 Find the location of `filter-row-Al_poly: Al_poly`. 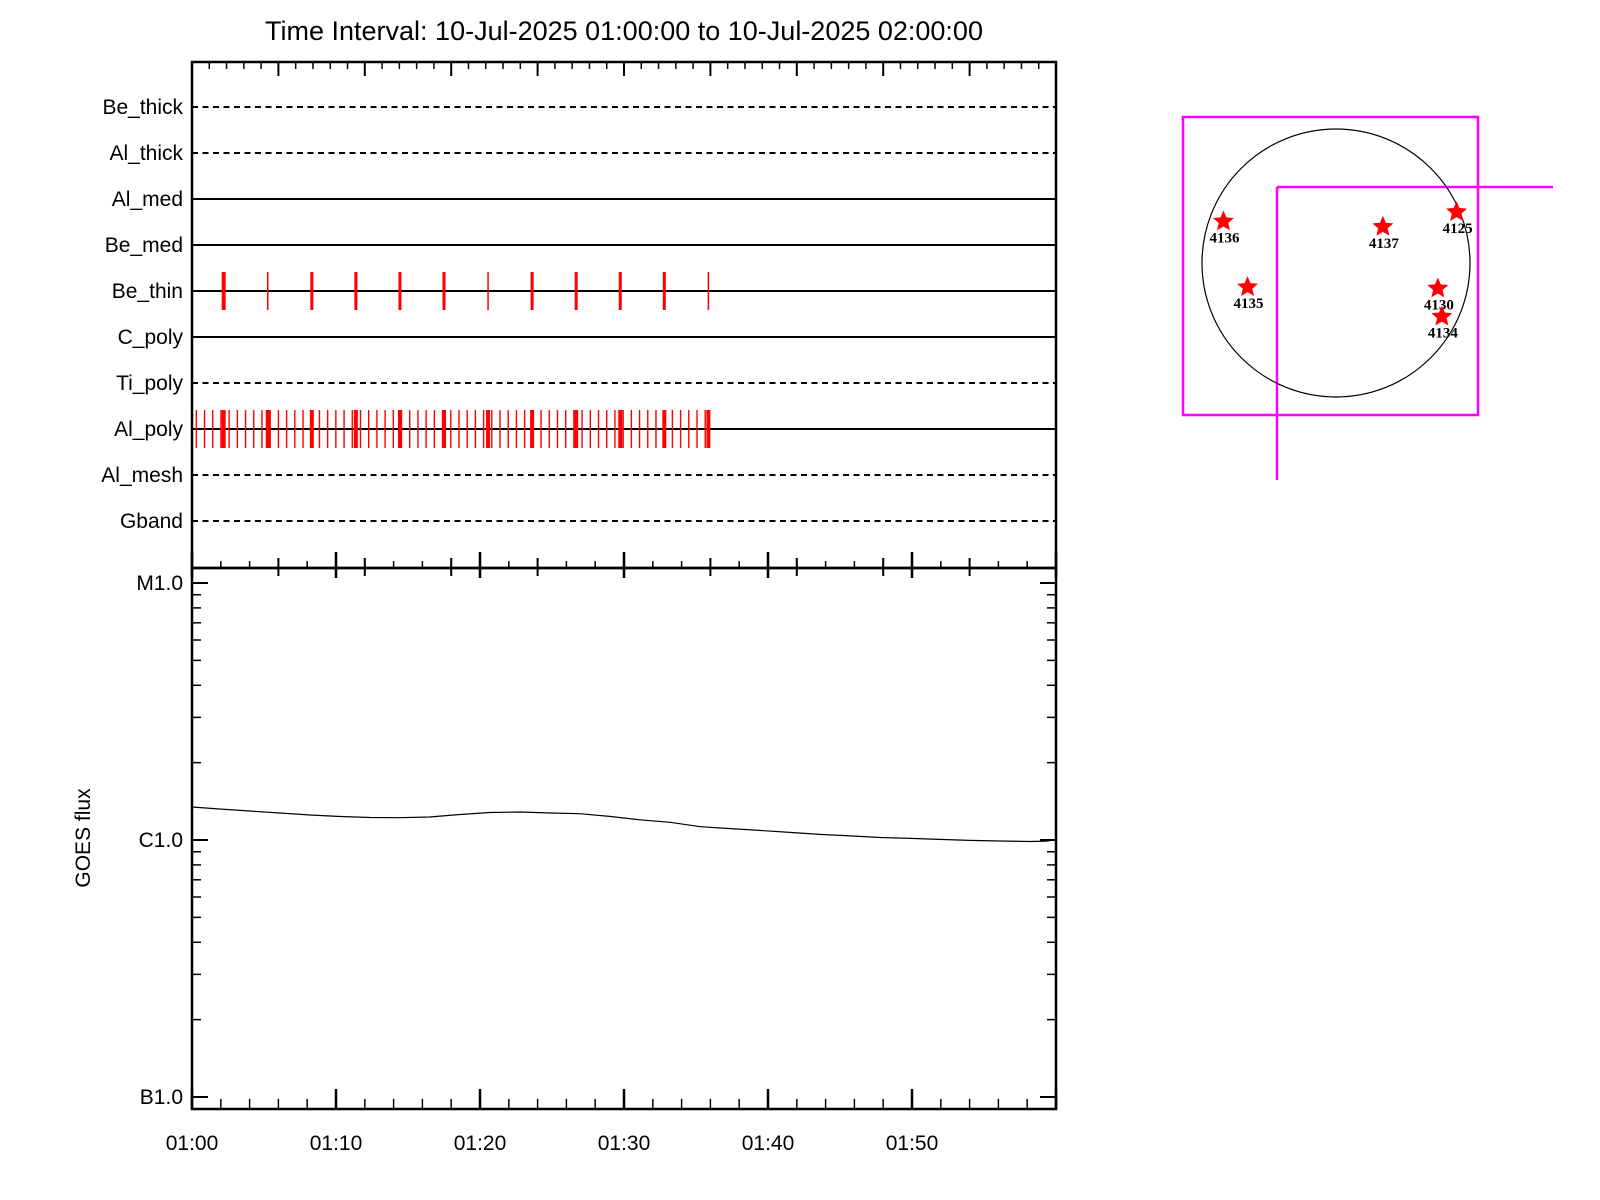

filter-row-Al_poly: Al_poly is located at coordinates (585, 429).